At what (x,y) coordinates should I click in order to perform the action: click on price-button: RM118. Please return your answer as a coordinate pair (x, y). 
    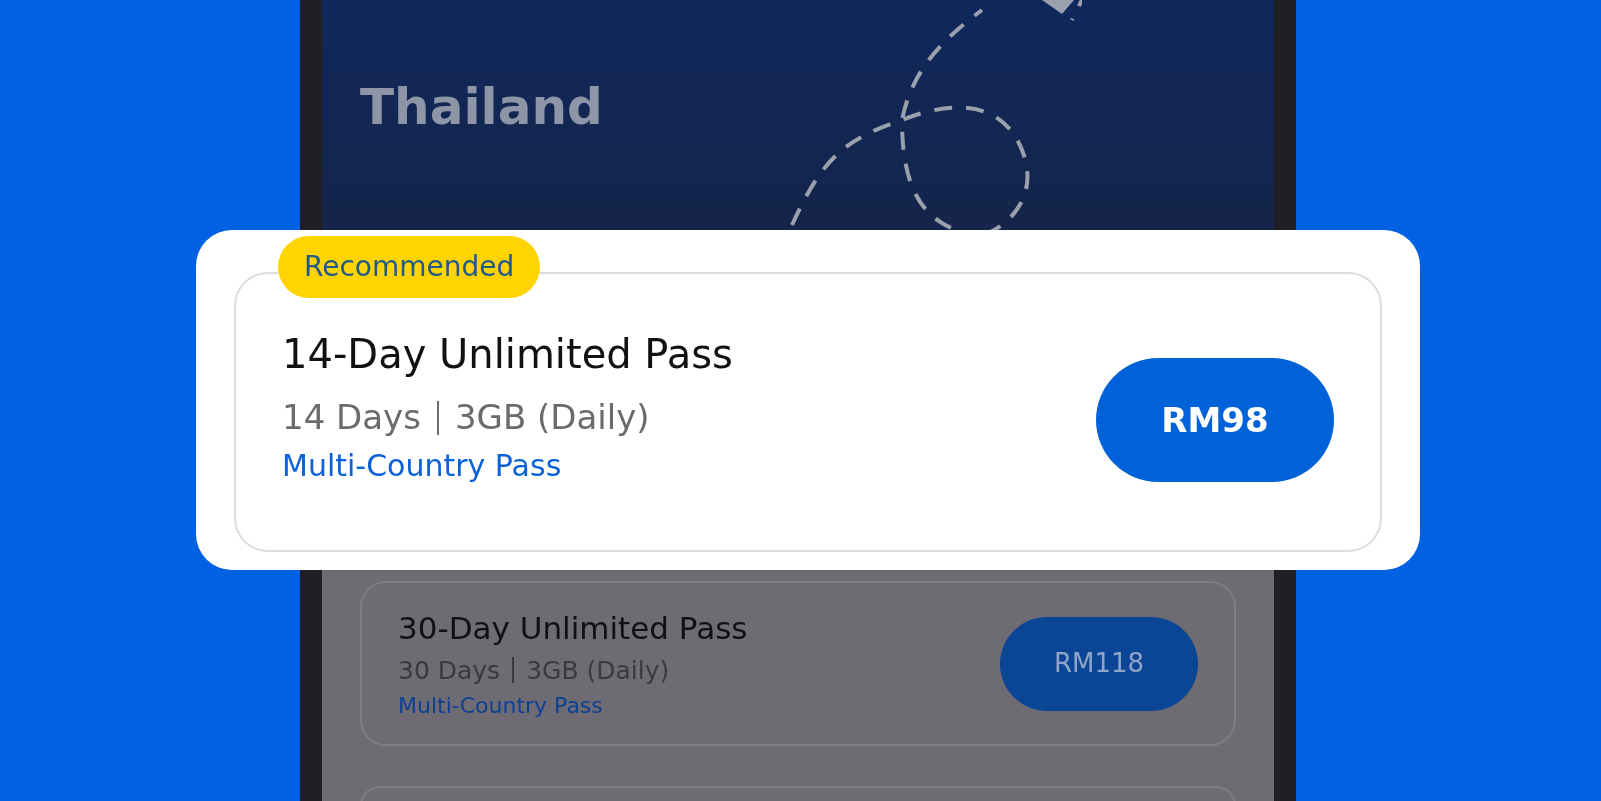
    Looking at the image, I should click on (1099, 663).